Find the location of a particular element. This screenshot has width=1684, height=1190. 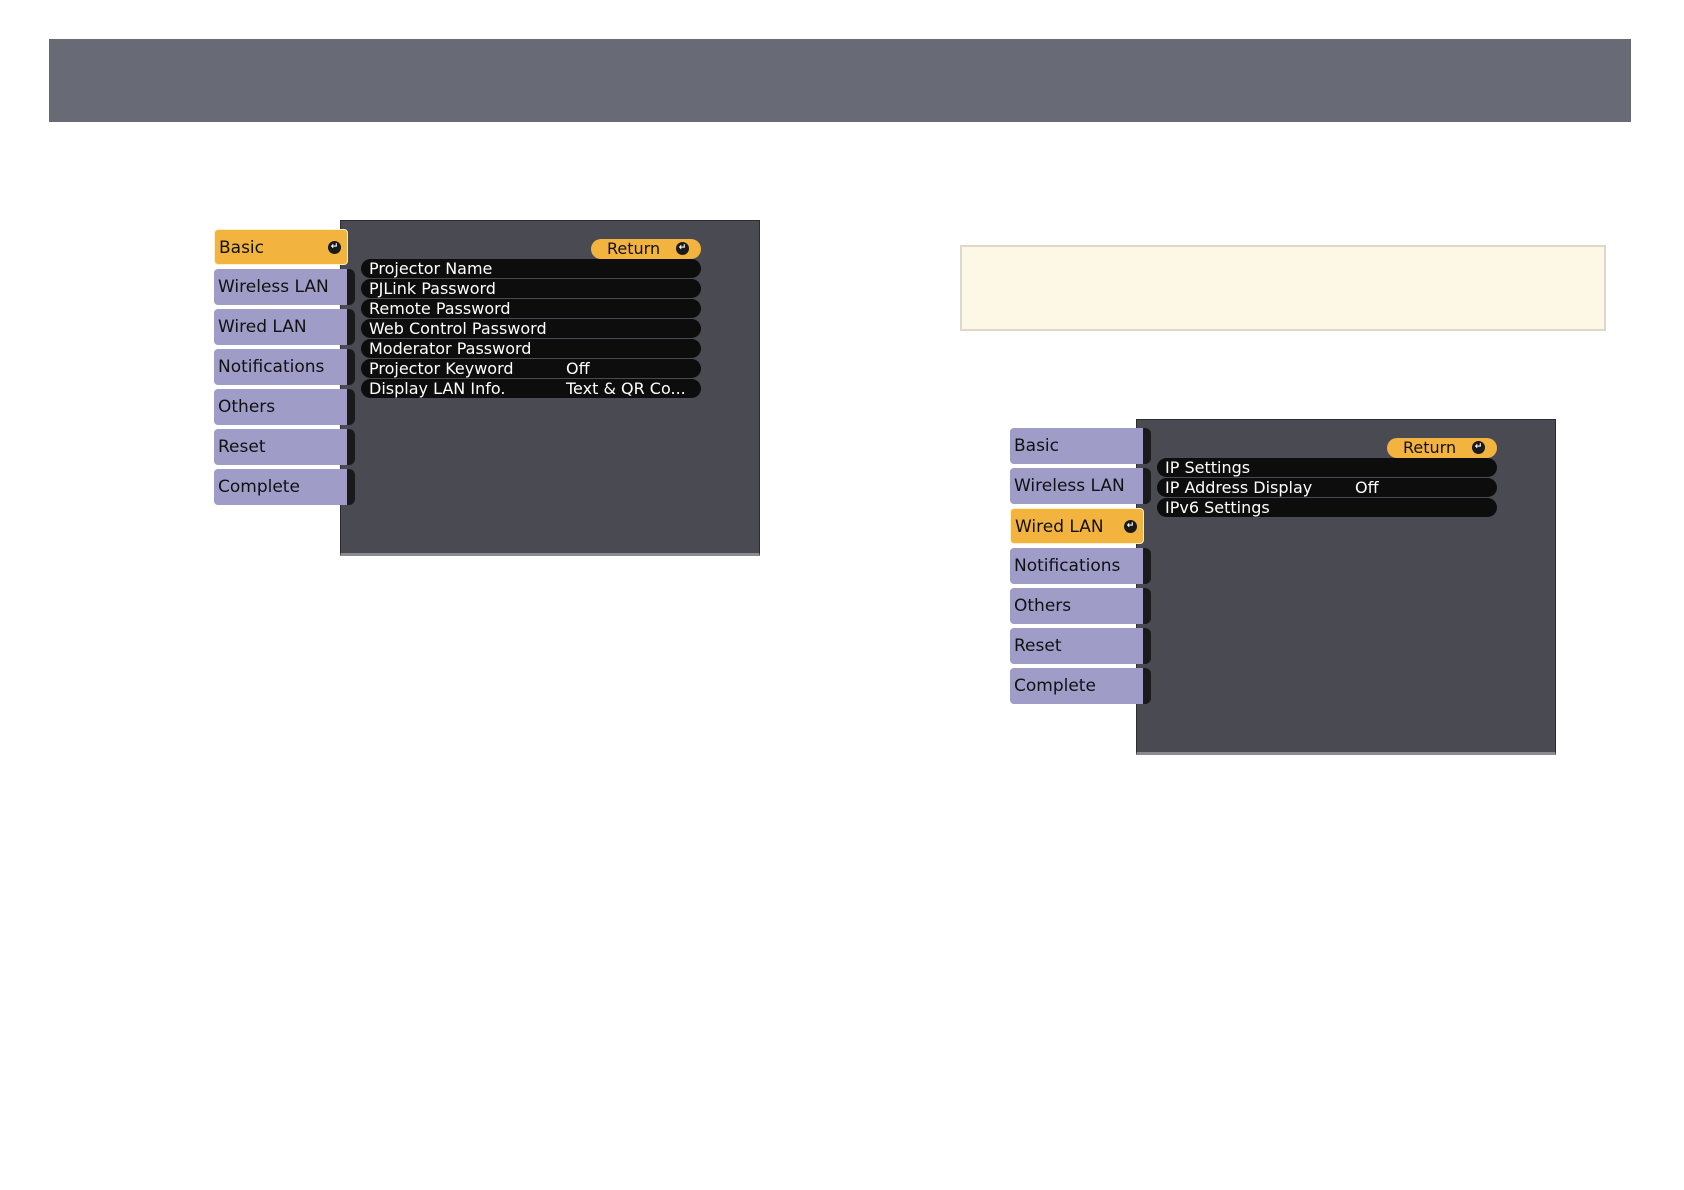

menu-row: Moderator Password is located at coordinates (531, 348).